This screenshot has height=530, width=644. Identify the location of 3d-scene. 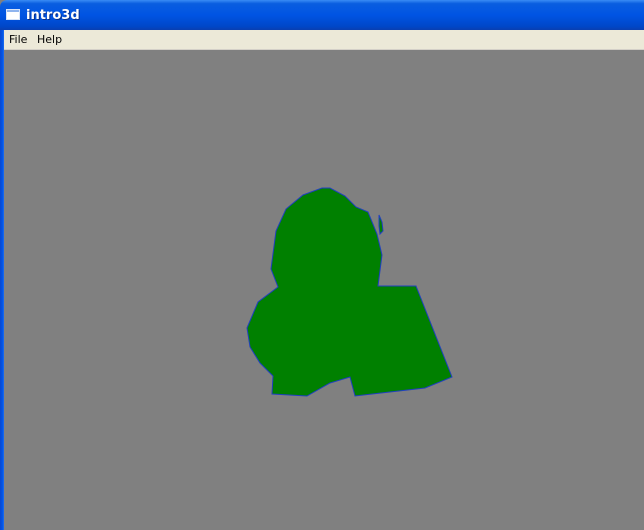
(349, 292).